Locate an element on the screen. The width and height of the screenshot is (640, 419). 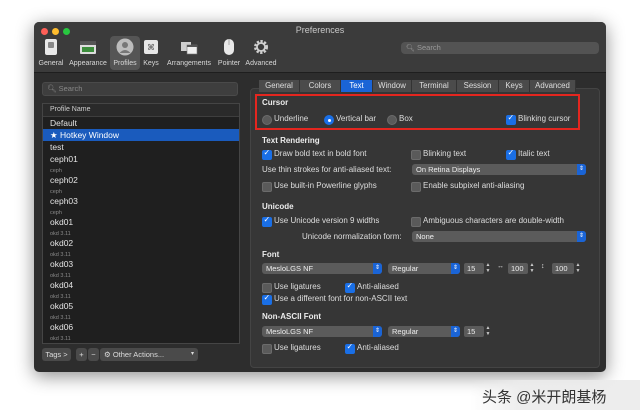
nonascii-font-size-field: 15 is located at coordinates (474, 331).